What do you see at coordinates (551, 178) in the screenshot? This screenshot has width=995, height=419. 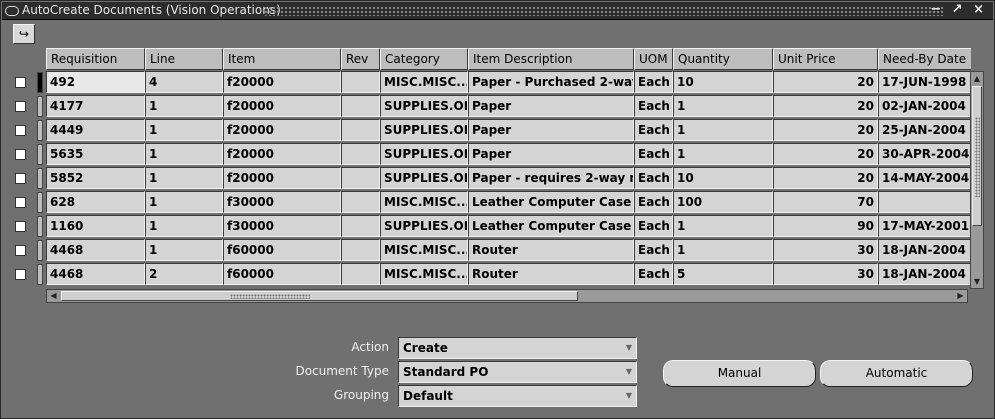 I see `cell-item-description: Paper - requires 2-way m` at bounding box center [551, 178].